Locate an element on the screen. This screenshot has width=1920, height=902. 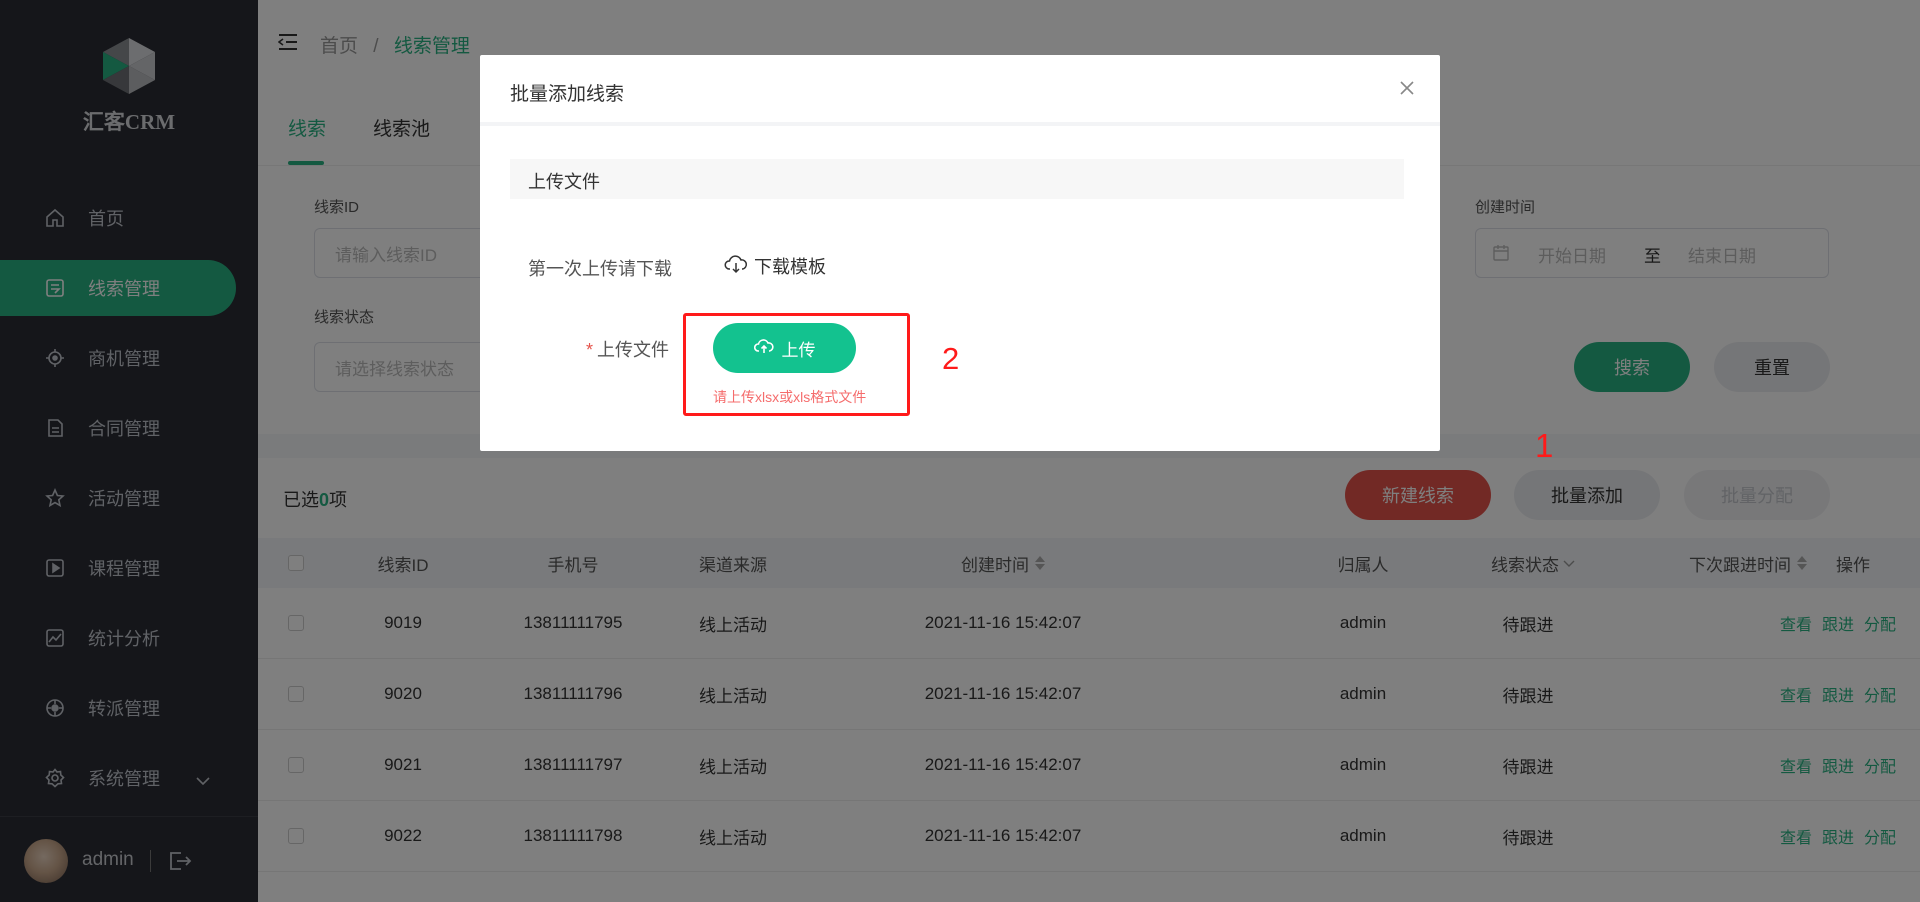
upload-button: 上传 is located at coordinates (784, 348).